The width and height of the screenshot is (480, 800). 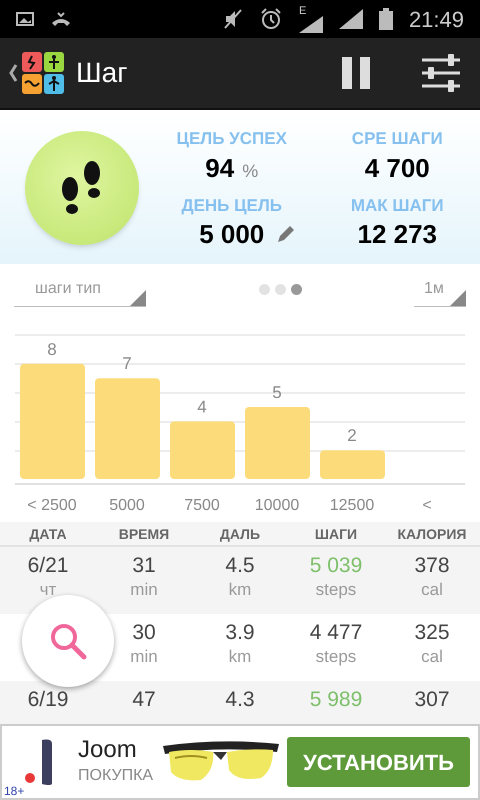 I want to click on ad-title: Joom, so click(x=108, y=750).